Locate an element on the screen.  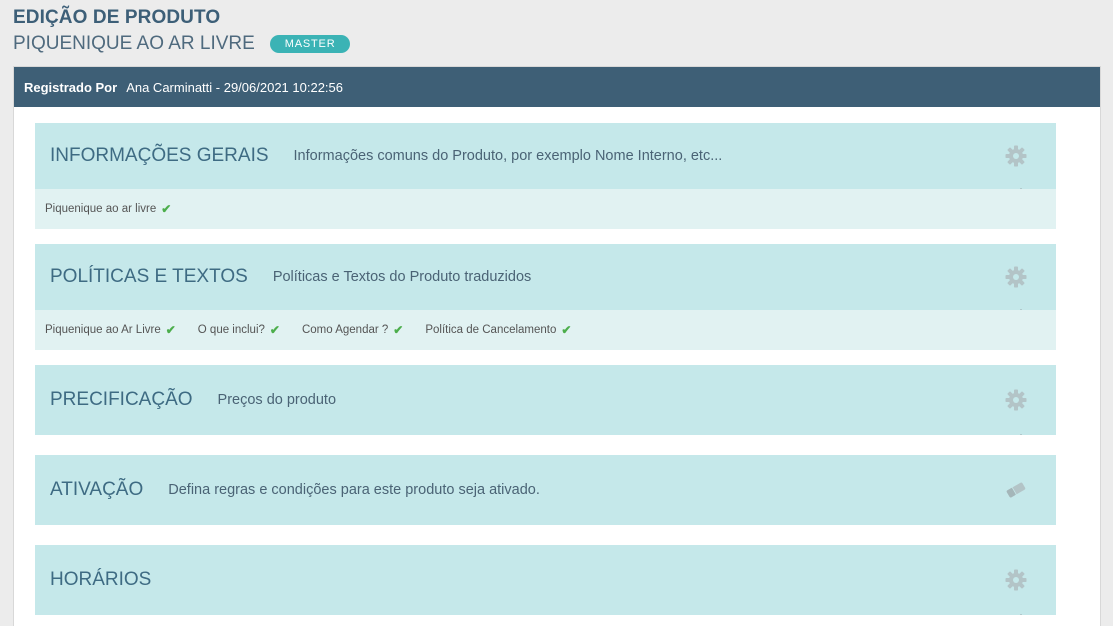
section-title: INFORMAÇÕES GERAIS is located at coordinates (159, 155).